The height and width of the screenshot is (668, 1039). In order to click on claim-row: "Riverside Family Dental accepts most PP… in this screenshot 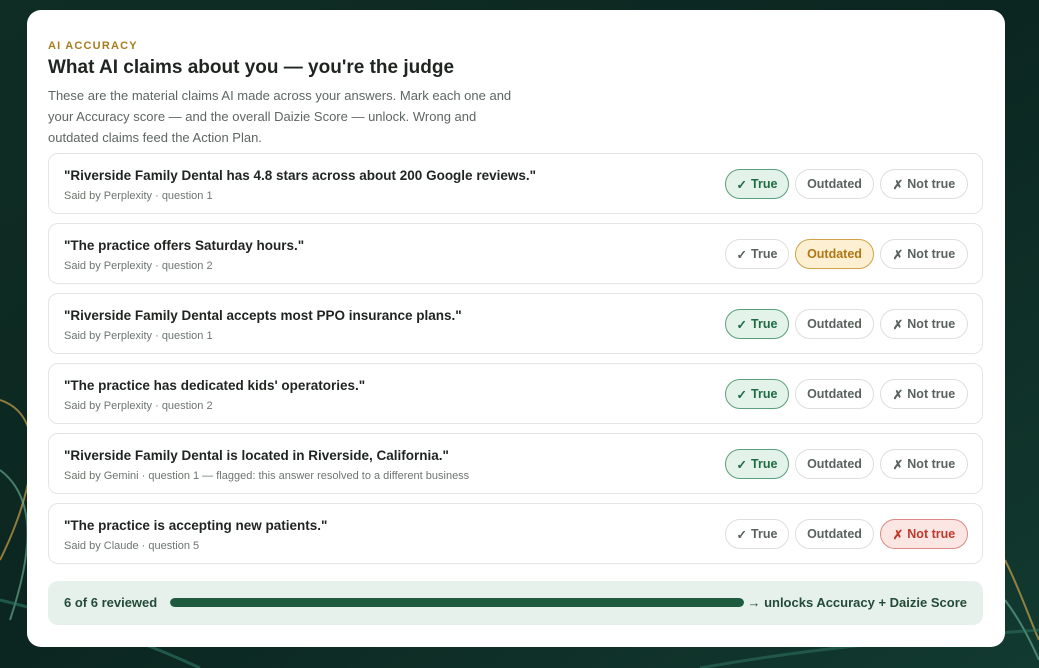, I will do `click(515, 323)`.